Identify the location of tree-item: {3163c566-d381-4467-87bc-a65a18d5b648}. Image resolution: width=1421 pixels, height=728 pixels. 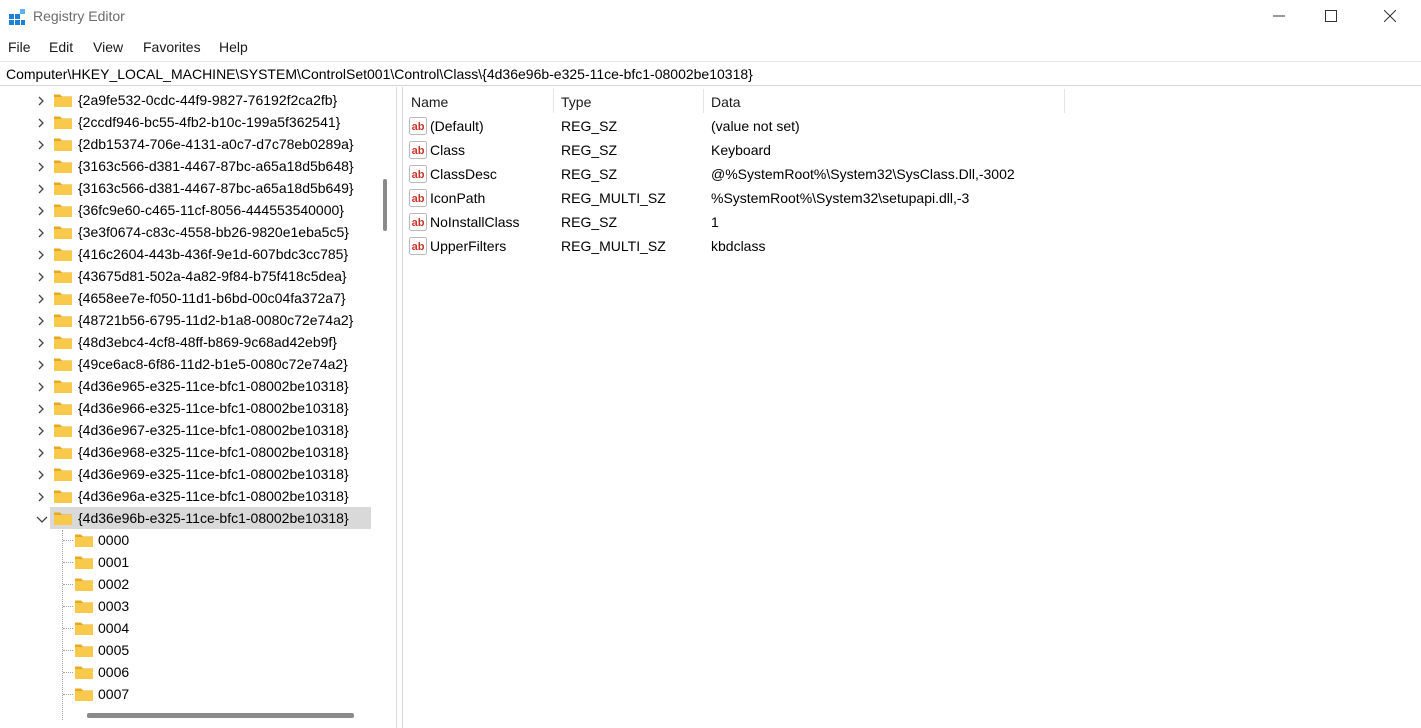
(188, 166).